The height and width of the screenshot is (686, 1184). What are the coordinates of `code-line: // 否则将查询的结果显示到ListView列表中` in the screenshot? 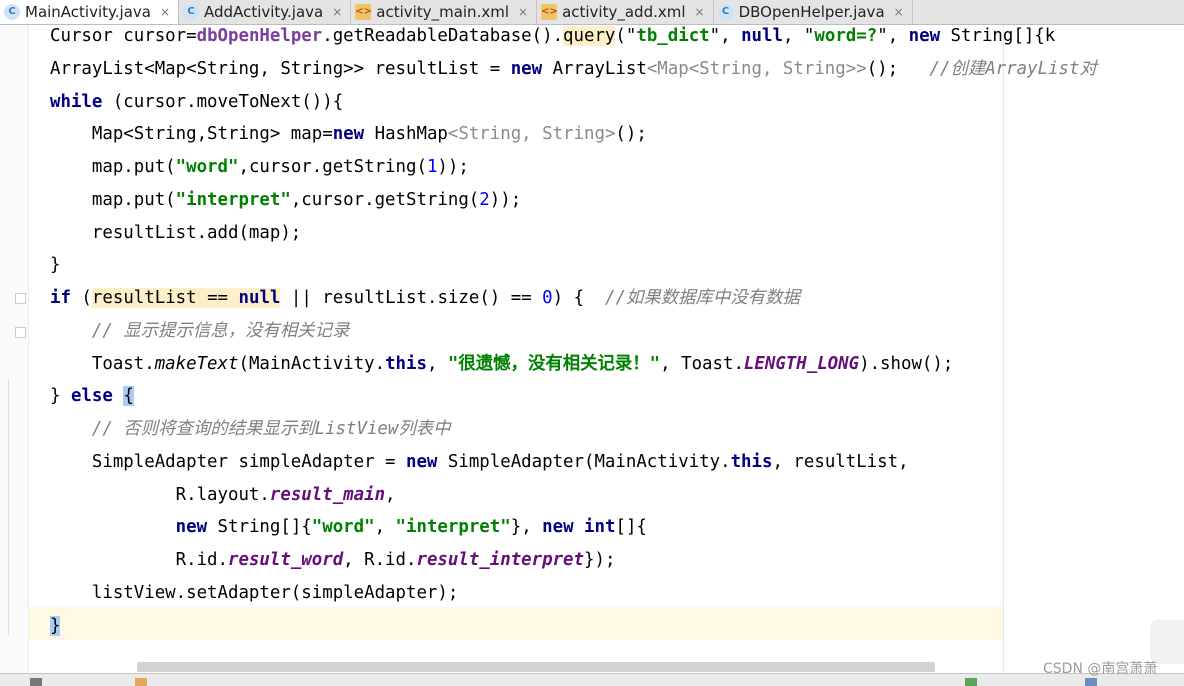 It's located at (573, 429).